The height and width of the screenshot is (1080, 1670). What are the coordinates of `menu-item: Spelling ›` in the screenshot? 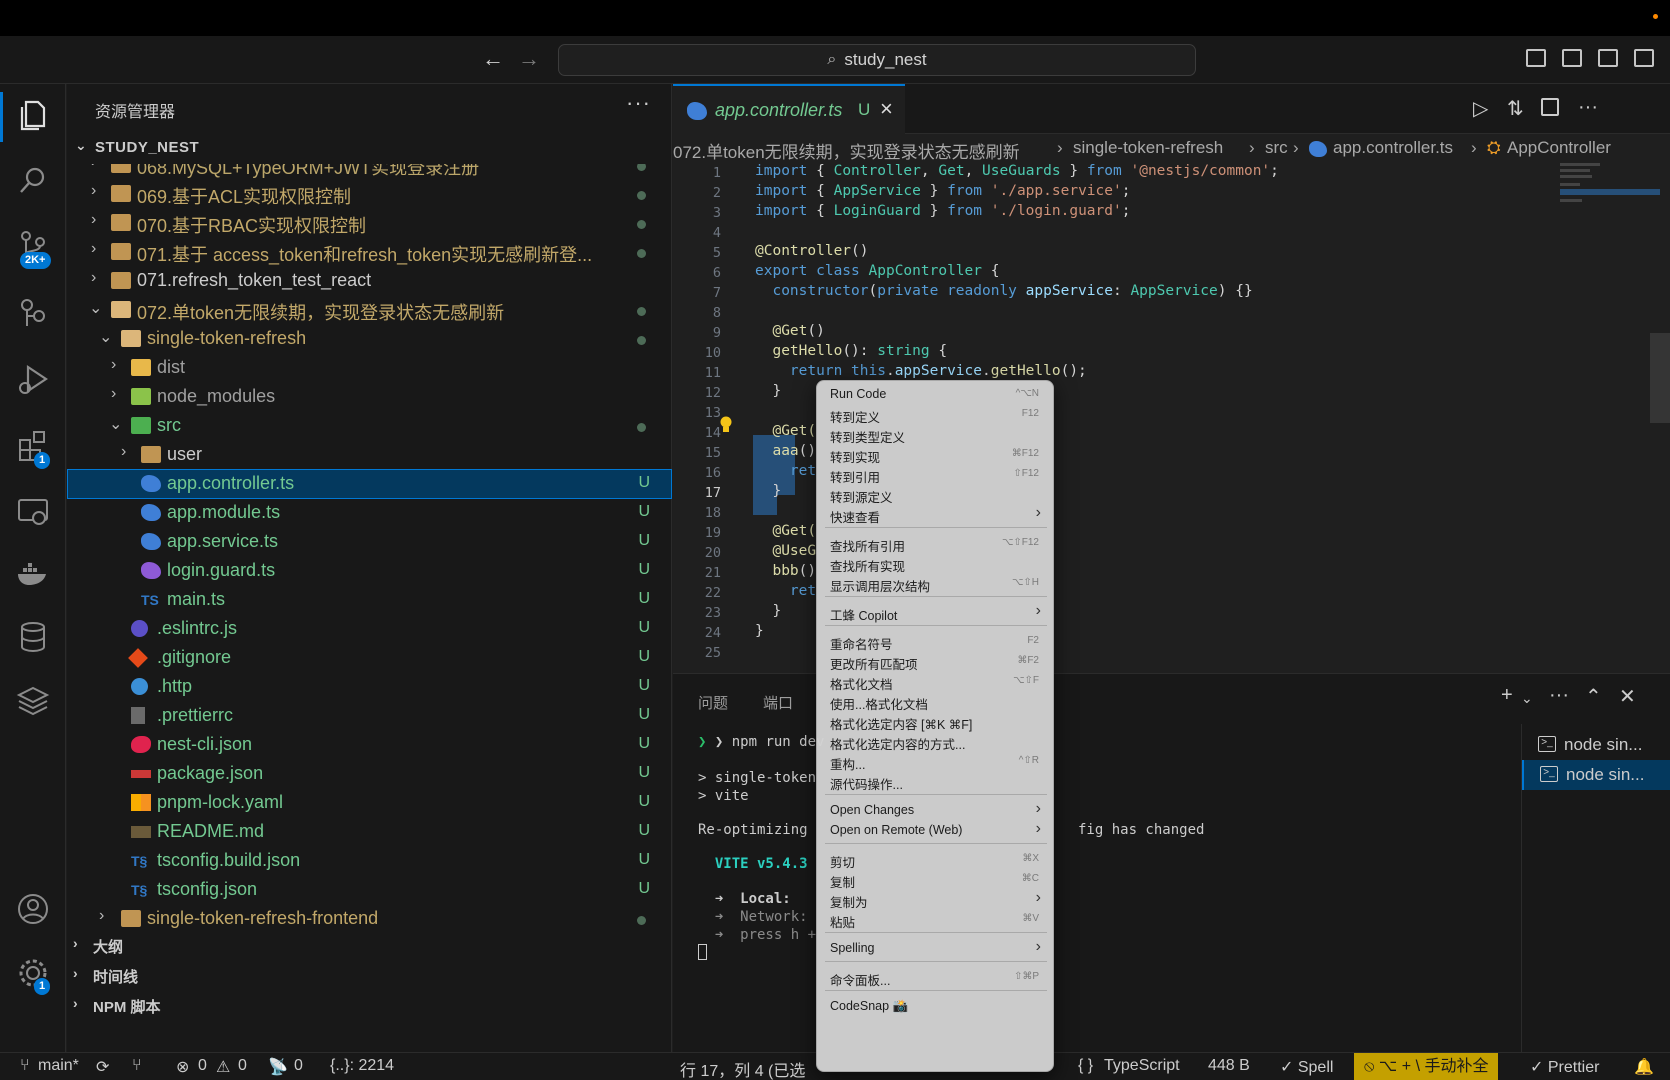 It's located at (935, 947).